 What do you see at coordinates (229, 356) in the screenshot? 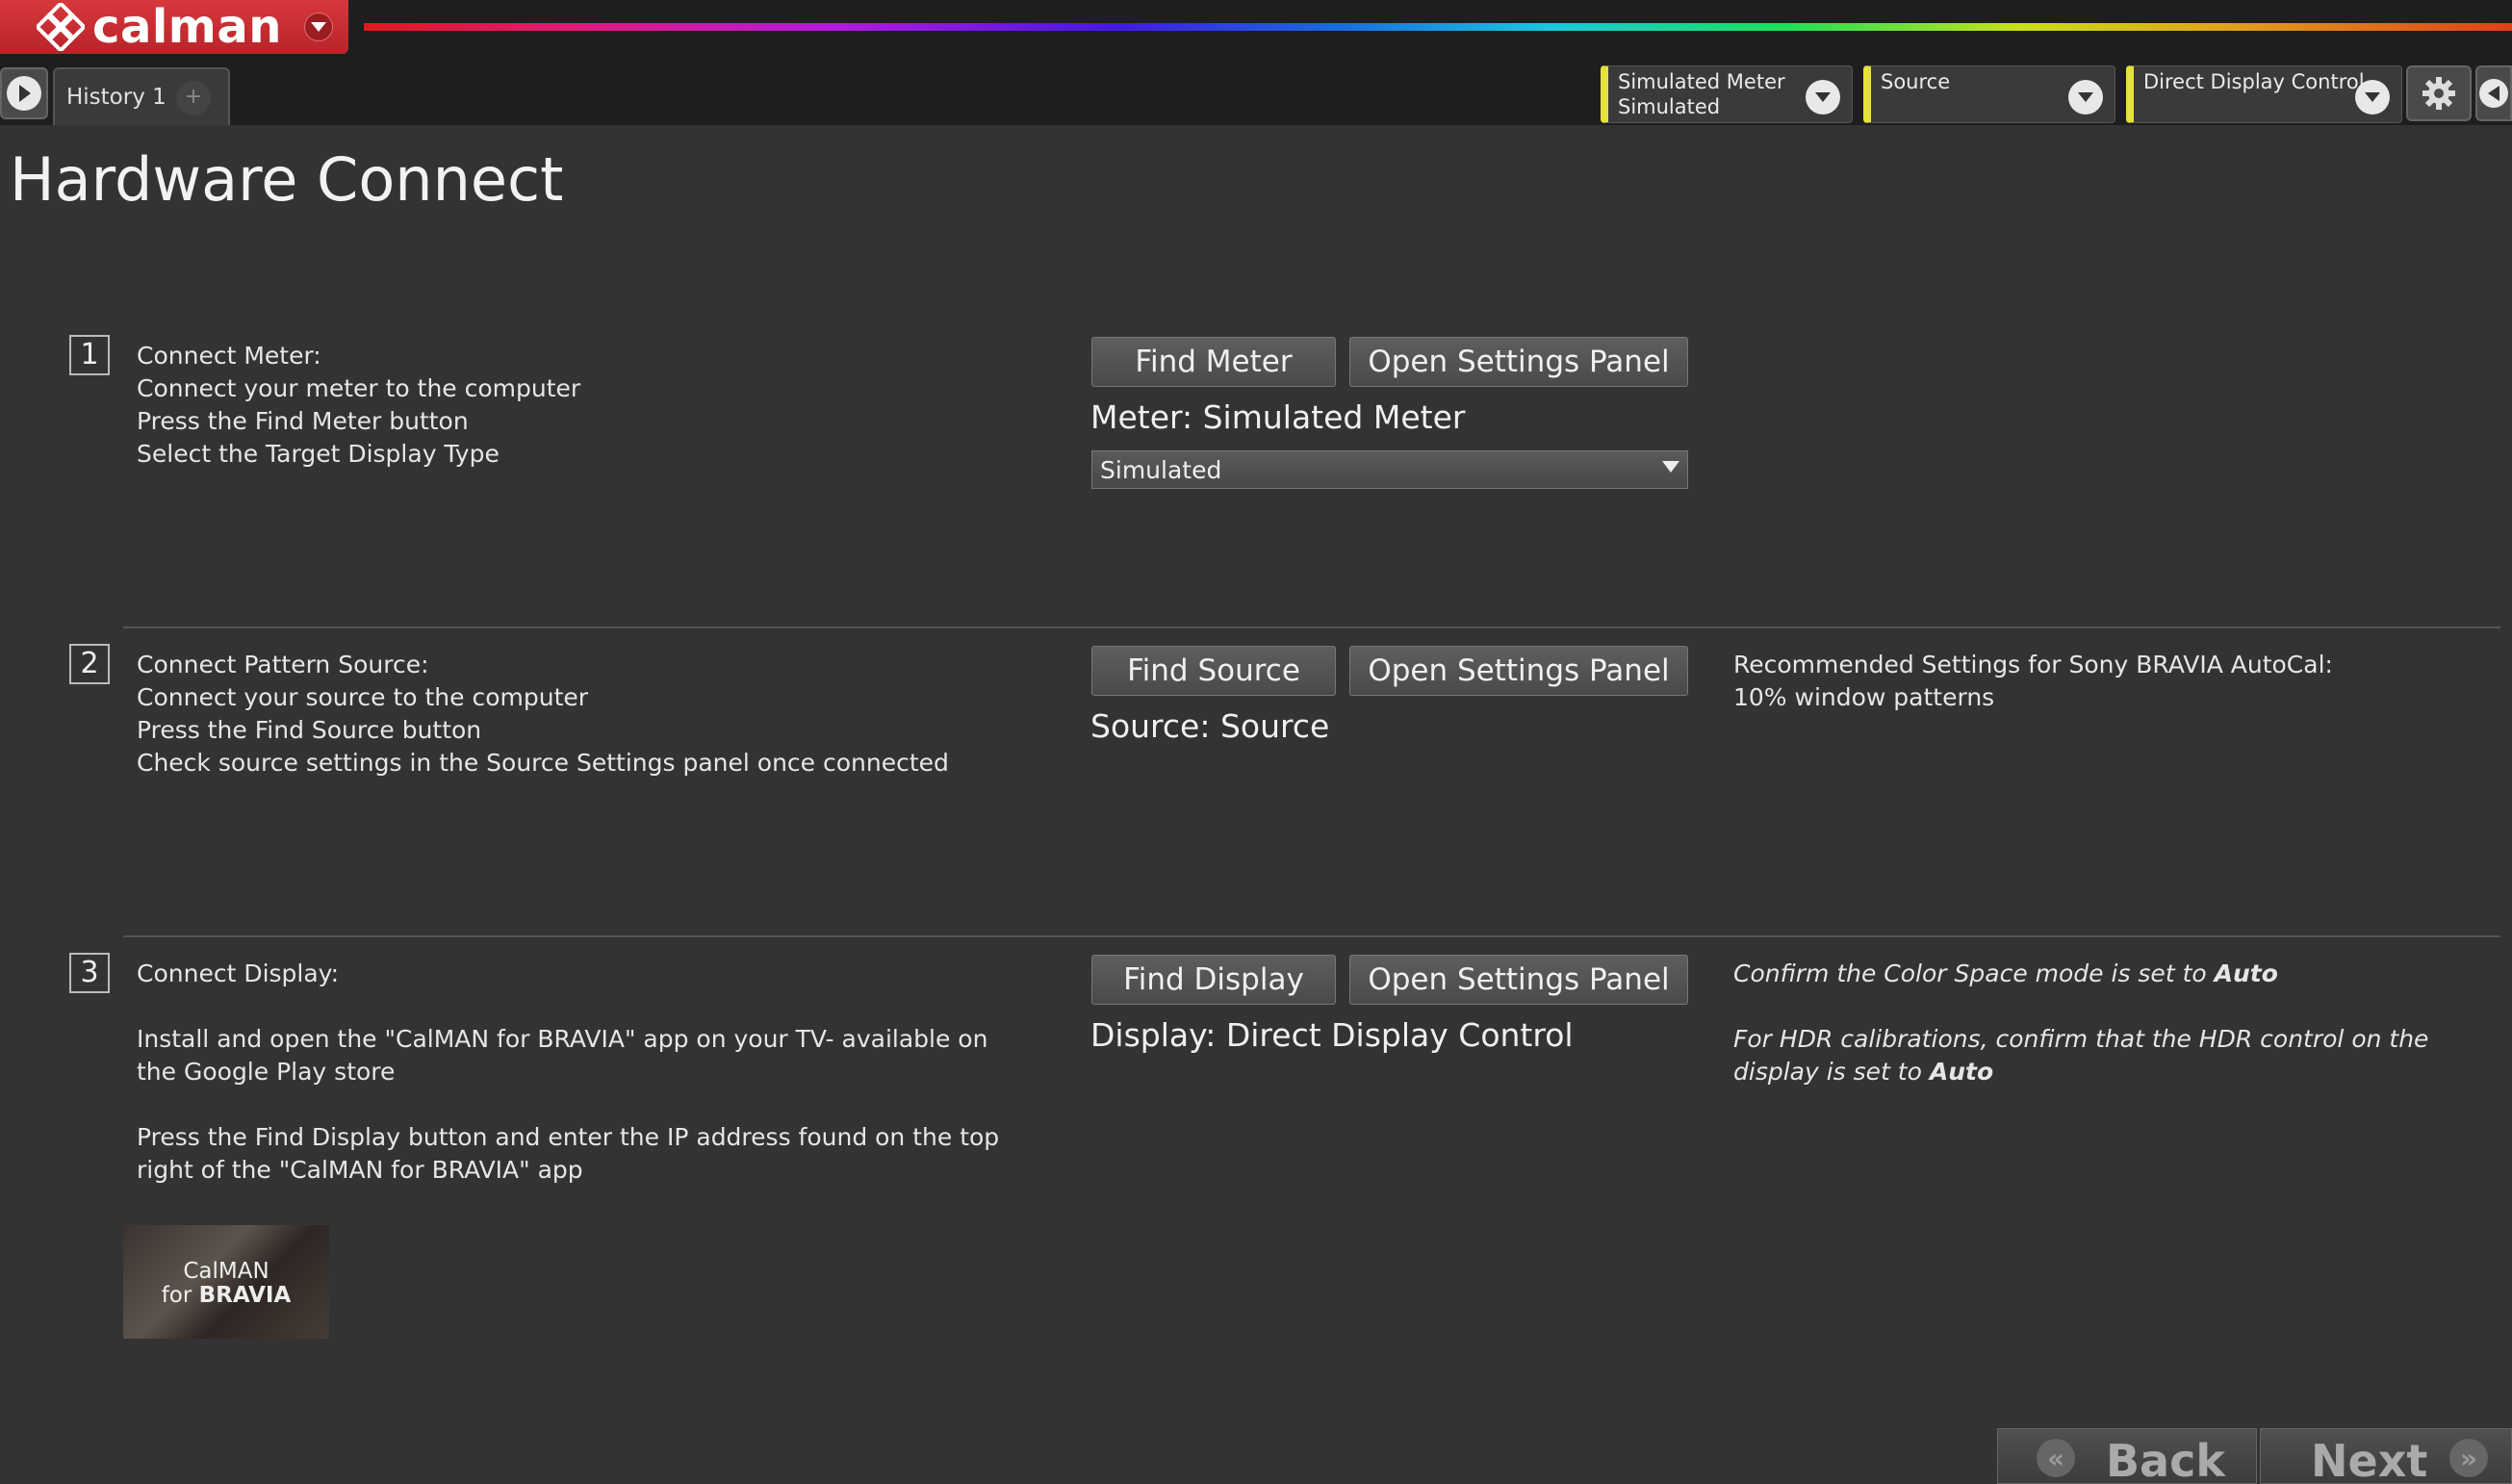
I see `step-1-line: Connect Meter:` at bounding box center [229, 356].